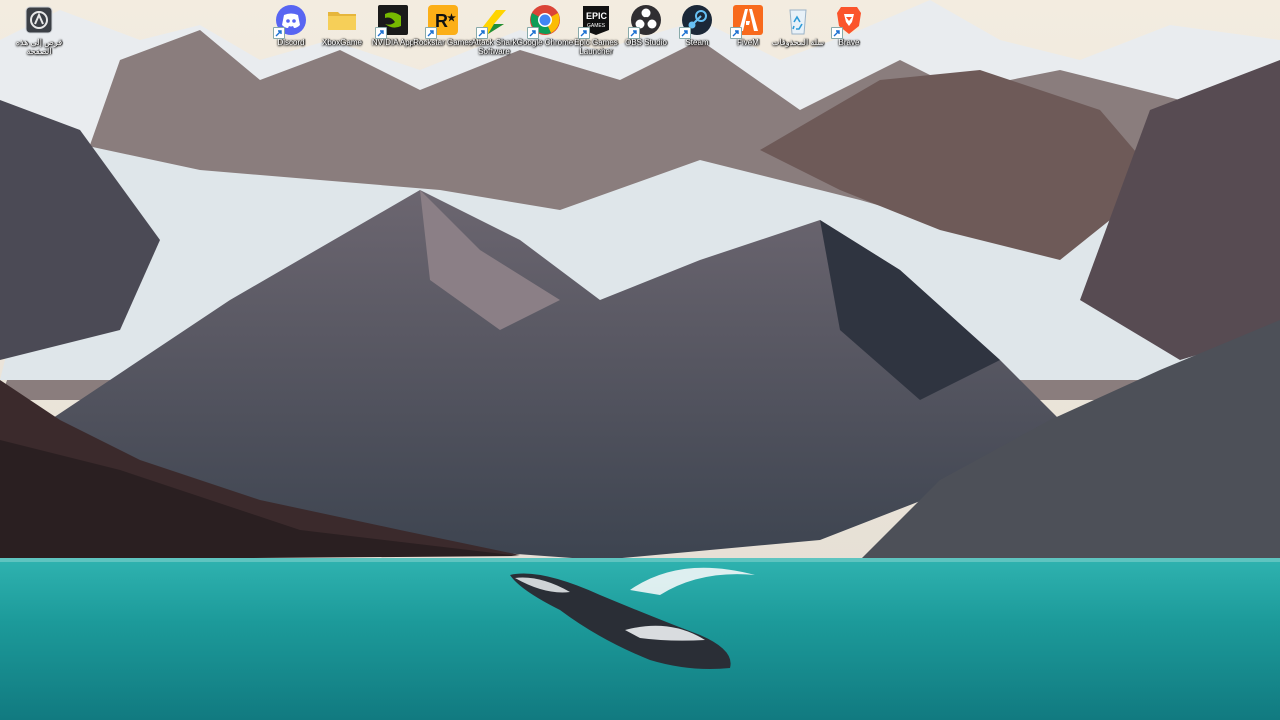  Describe the element at coordinates (494, 30) in the screenshot. I see `desktop-icon-attack-shark: Attack Shark Software` at that location.